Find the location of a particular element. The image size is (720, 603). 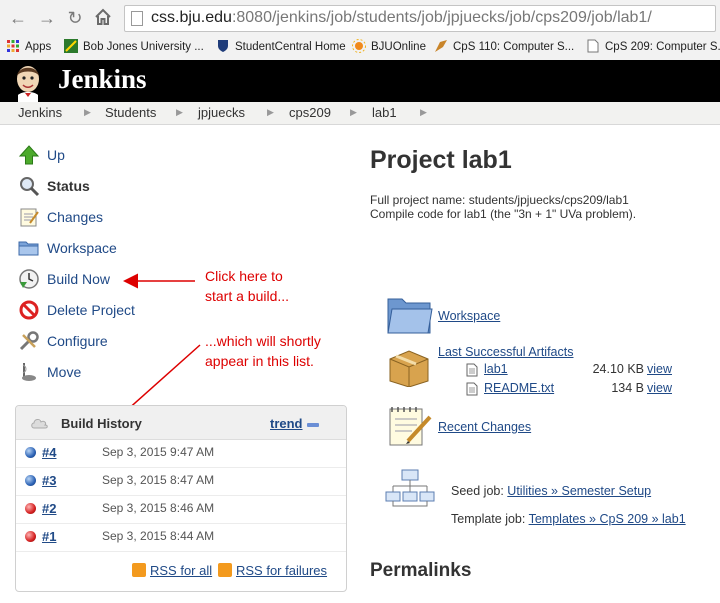

recent-changes-link: Recent Changes is located at coordinates (484, 427).